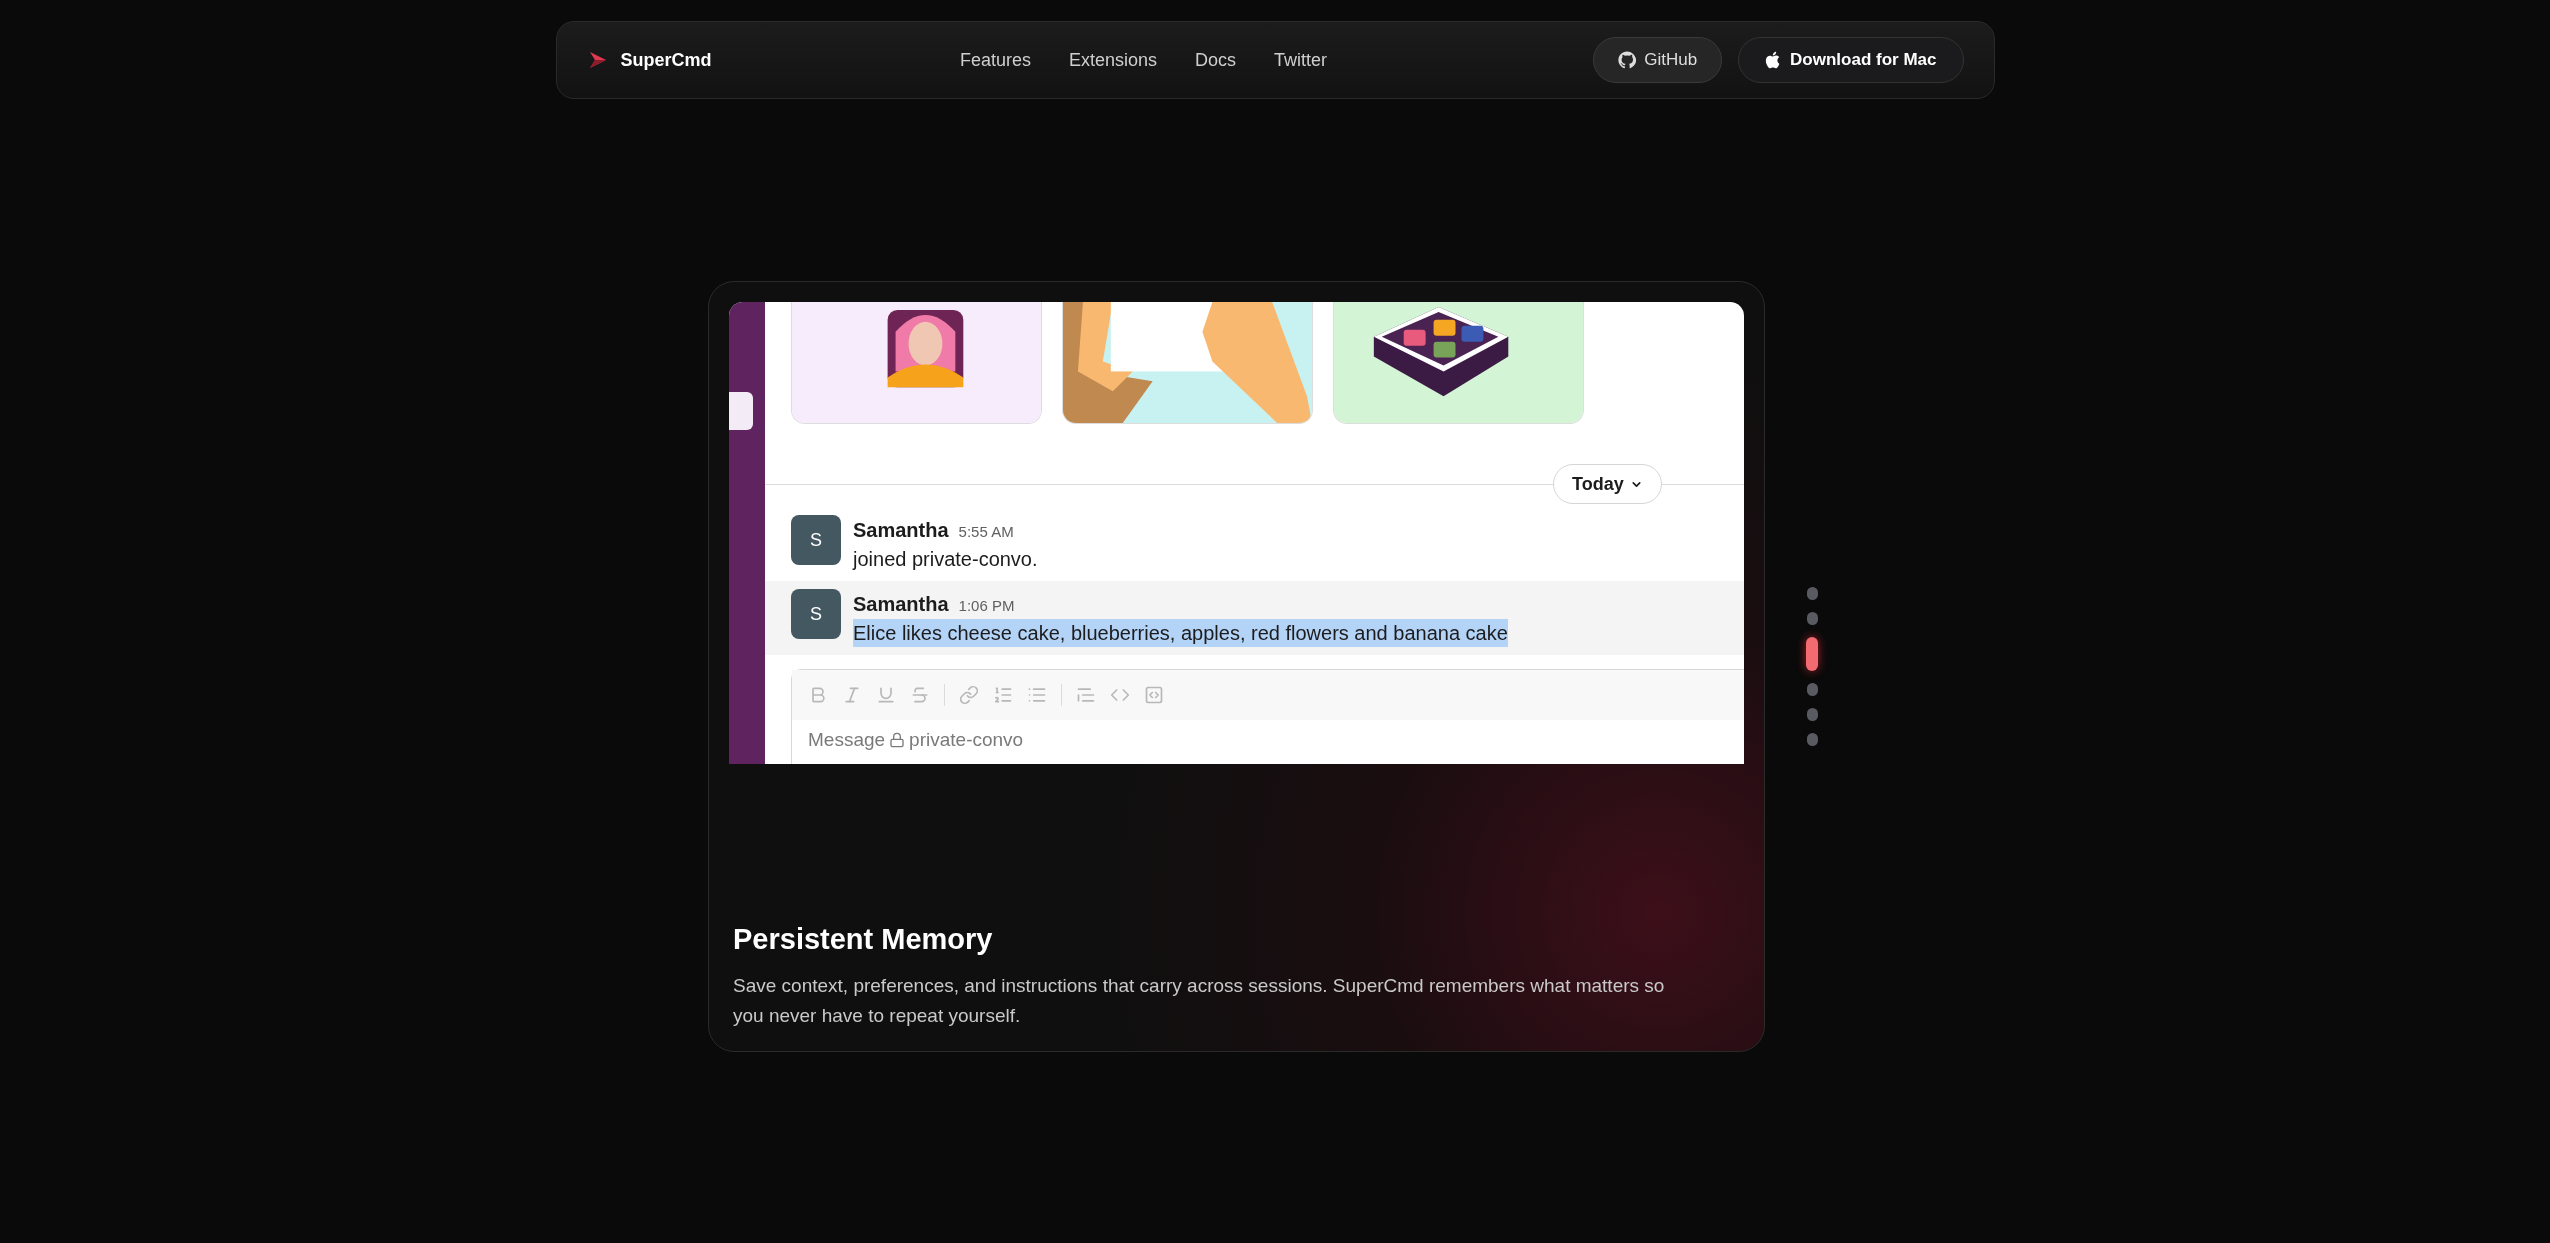 The width and height of the screenshot is (2550, 1243). Describe the element at coordinates (1154, 695) in the screenshot. I see `code-block-icon` at that location.